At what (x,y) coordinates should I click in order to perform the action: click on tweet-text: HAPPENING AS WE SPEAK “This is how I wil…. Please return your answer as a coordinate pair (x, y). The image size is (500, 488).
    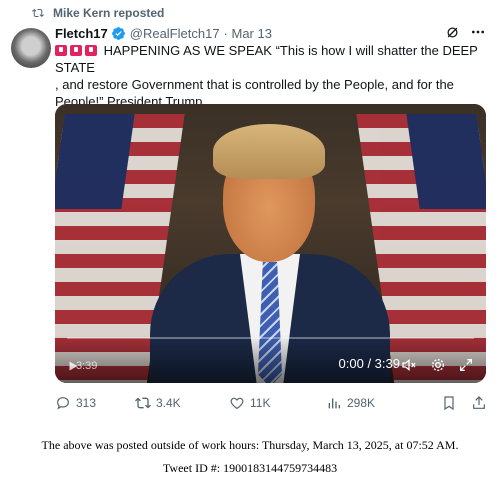
    Looking at the image, I should click on (271, 76).